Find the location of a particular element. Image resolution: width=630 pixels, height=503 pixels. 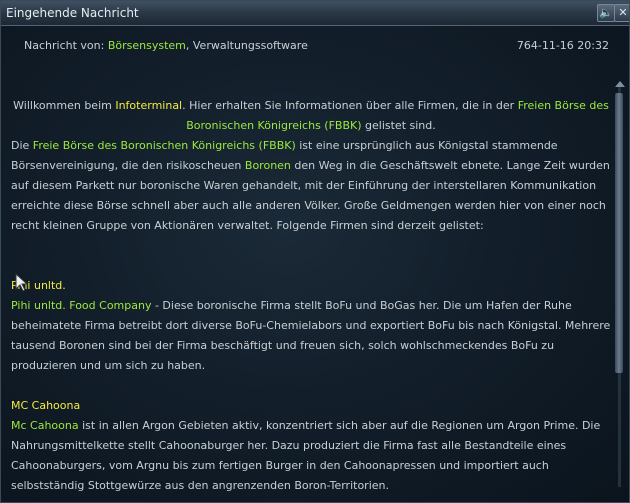

sound-icon: 🔈 is located at coordinates (606, 13).